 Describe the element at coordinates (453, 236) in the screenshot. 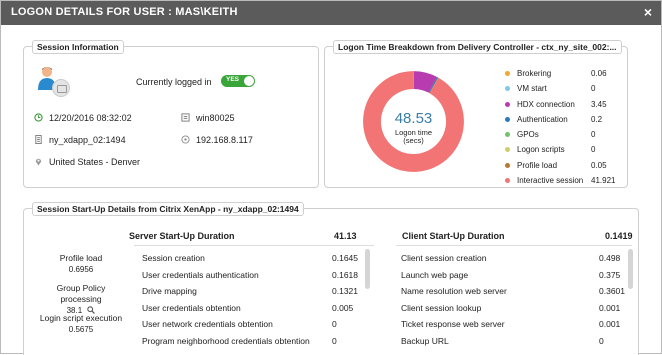

I see `client-startup-title: Client Start-Up Duration` at that location.